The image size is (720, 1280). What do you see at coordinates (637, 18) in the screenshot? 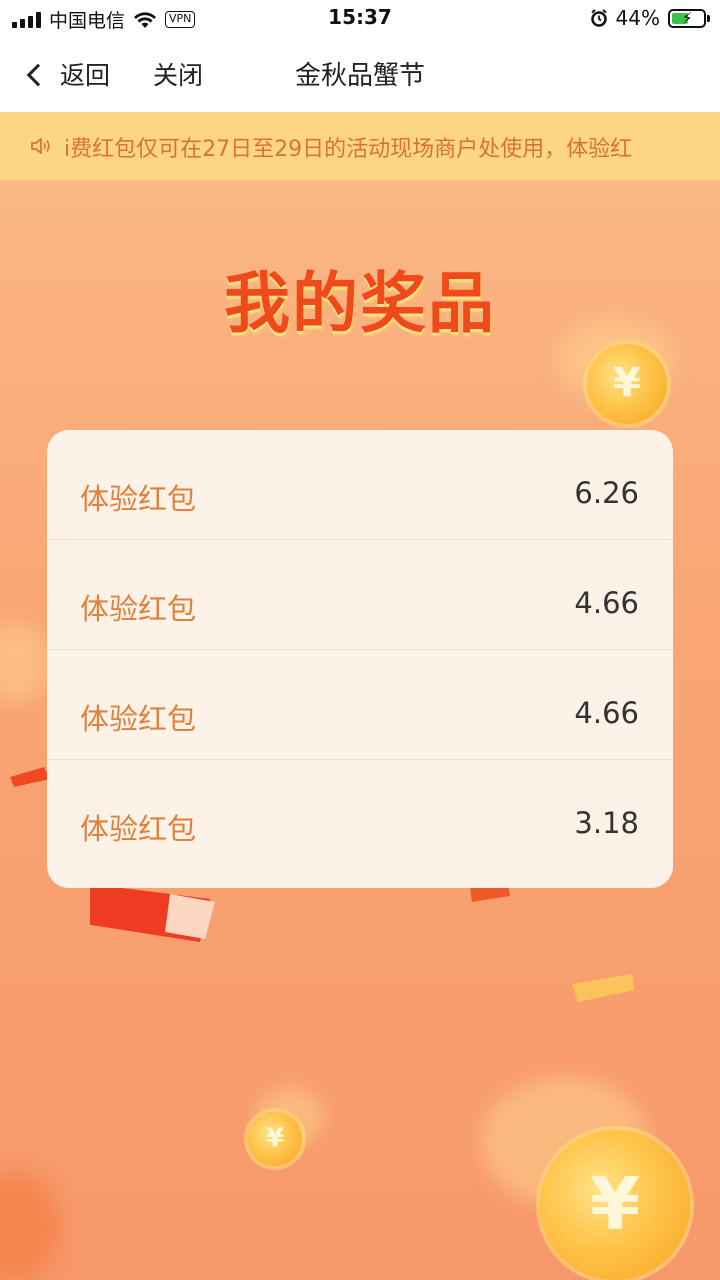
I see `battery-percent: 44%` at bounding box center [637, 18].